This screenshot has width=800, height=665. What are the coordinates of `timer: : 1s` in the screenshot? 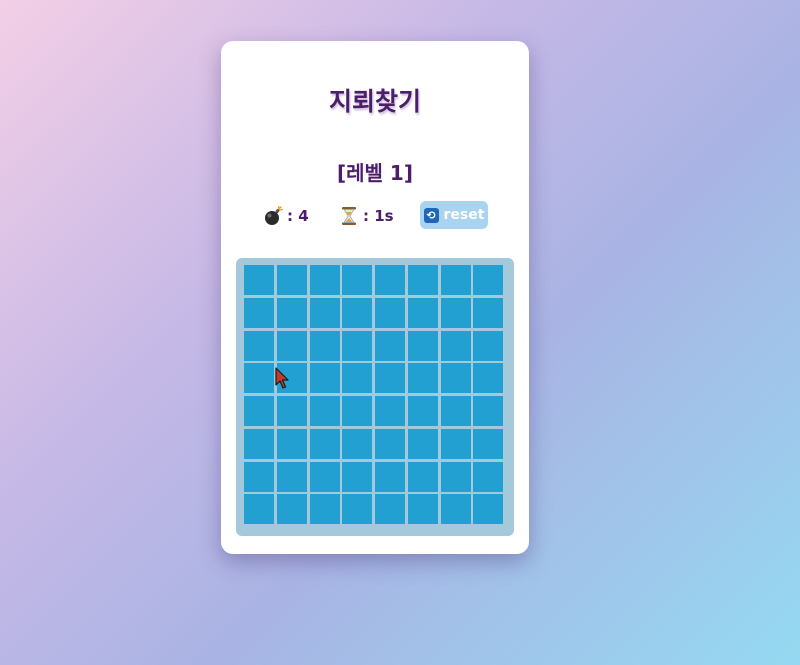 It's located at (366, 216).